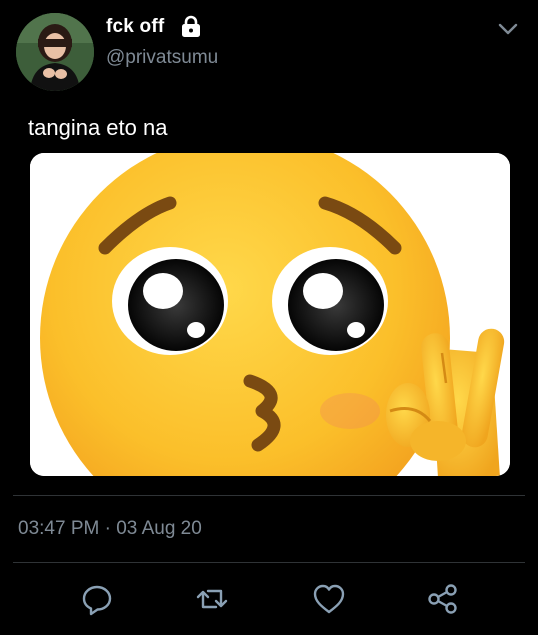  Describe the element at coordinates (269, 600) in the screenshot. I see `action-bar` at that location.